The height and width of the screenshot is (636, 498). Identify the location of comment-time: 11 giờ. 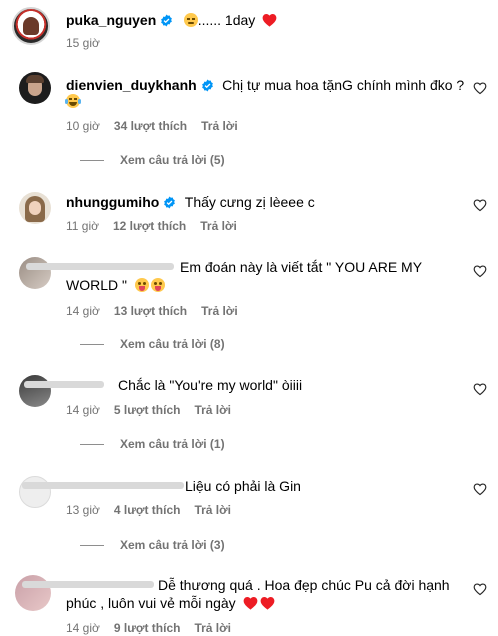
(82, 226).